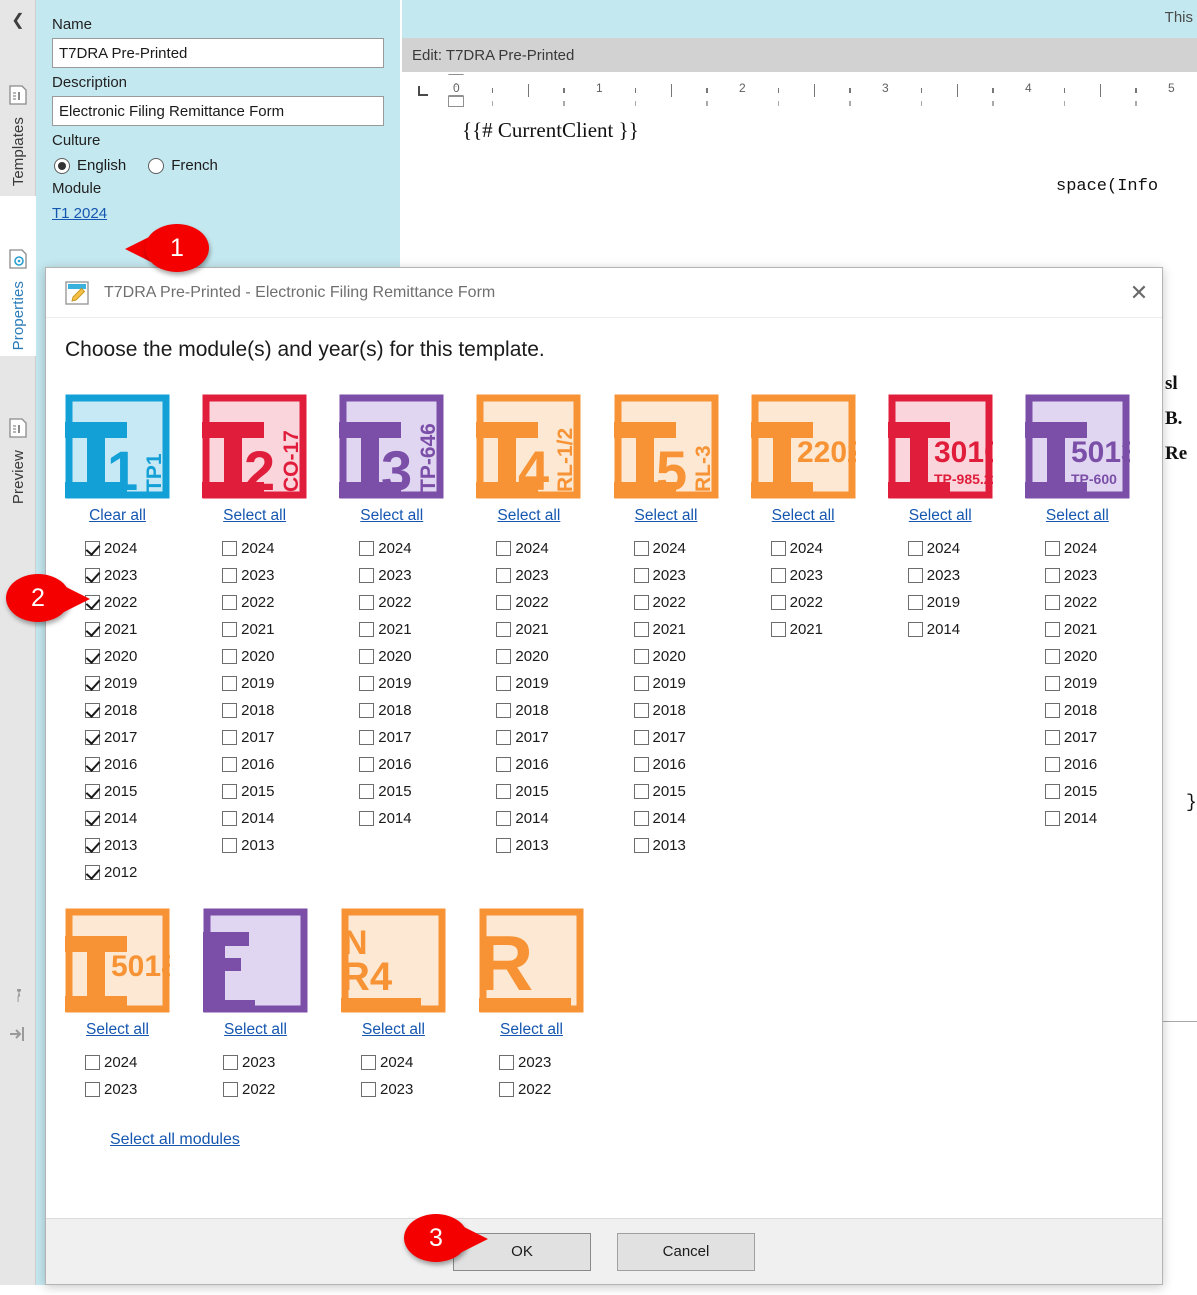  What do you see at coordinates (18, 276) in the screenshot?
I see `sidebar-tab-properties: Properties` at bounding box center [18, 276].